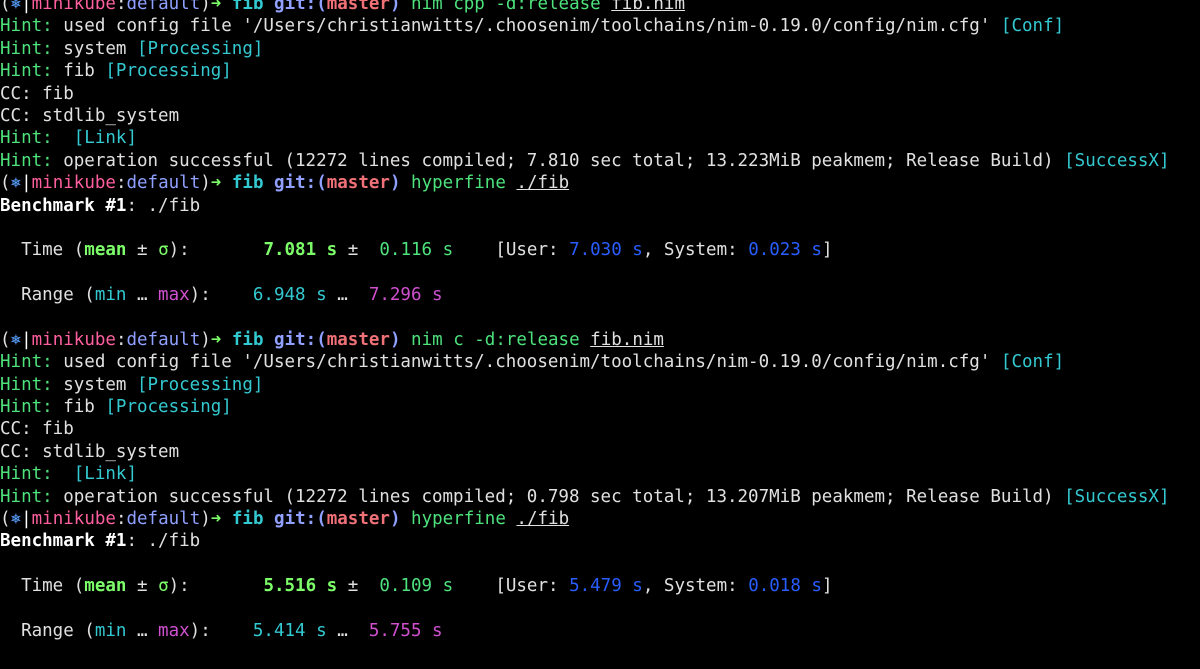 This screenshot has width=1200, height=669. What do you see at coordinates (1117, 160) in the screenshot?
I see `hint-tag: [SuccessX]` at bounding box center [1117, 160].